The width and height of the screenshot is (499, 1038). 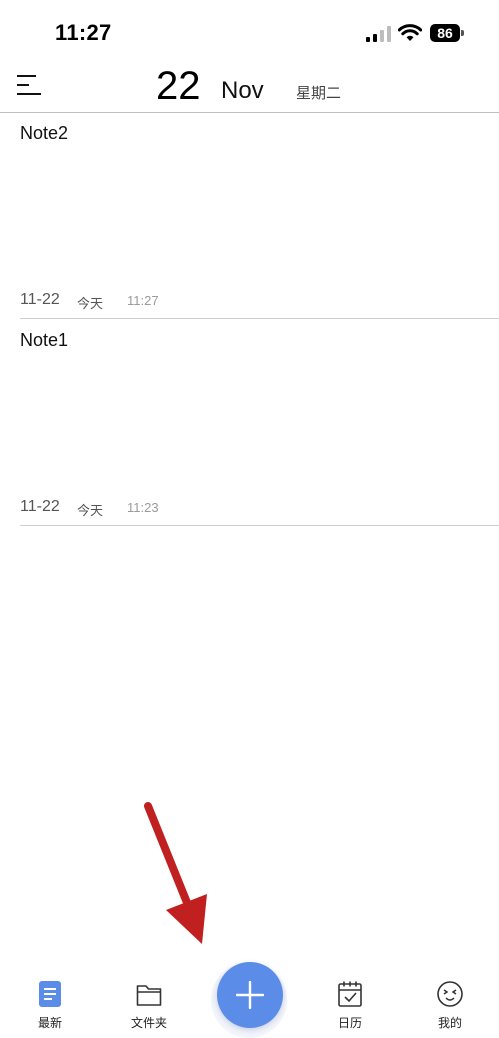 What do you see at coordinates (319, 93) in the screenshot?
I see `date-weekday: 星期二` at bounding box center [319, 93].